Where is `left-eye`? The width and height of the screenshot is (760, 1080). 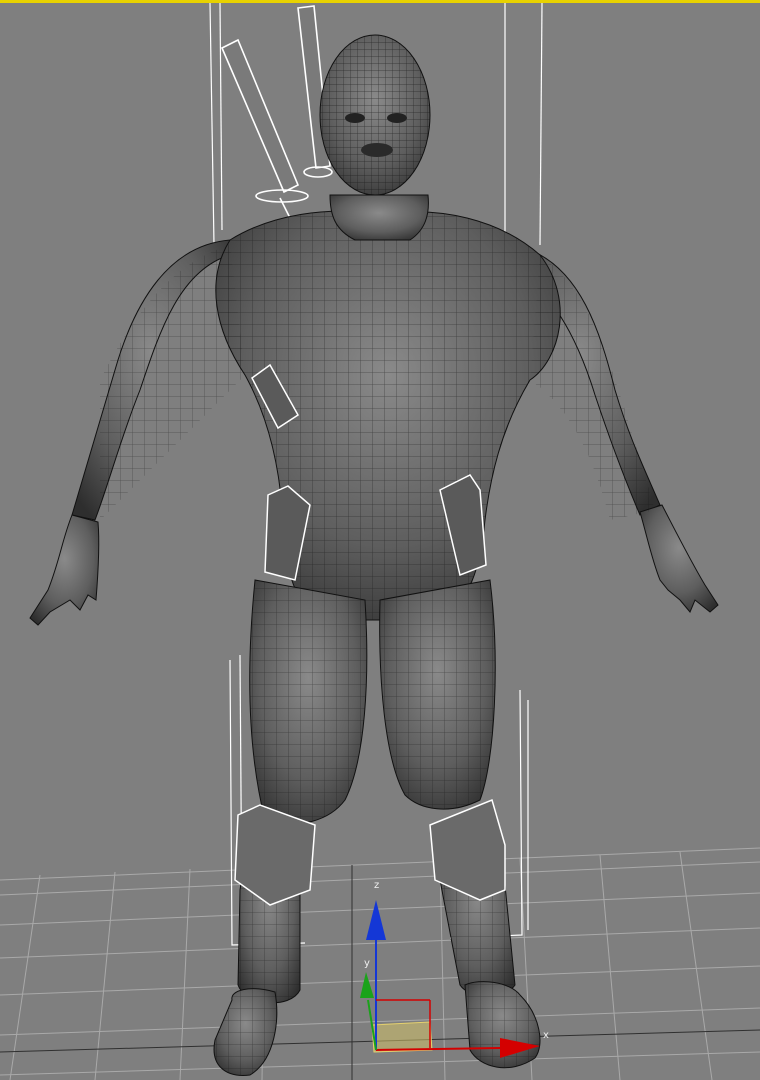
left-eye is located at coordinates (397, 118).